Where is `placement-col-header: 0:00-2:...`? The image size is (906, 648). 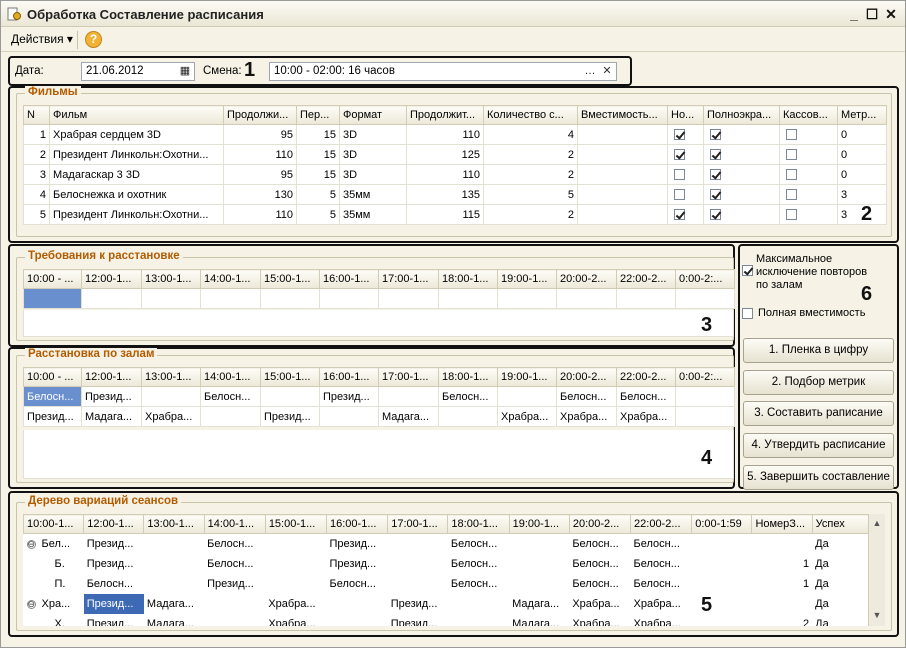 placement-col-header: 0:00-2:... is located at coordinates (705, 377).